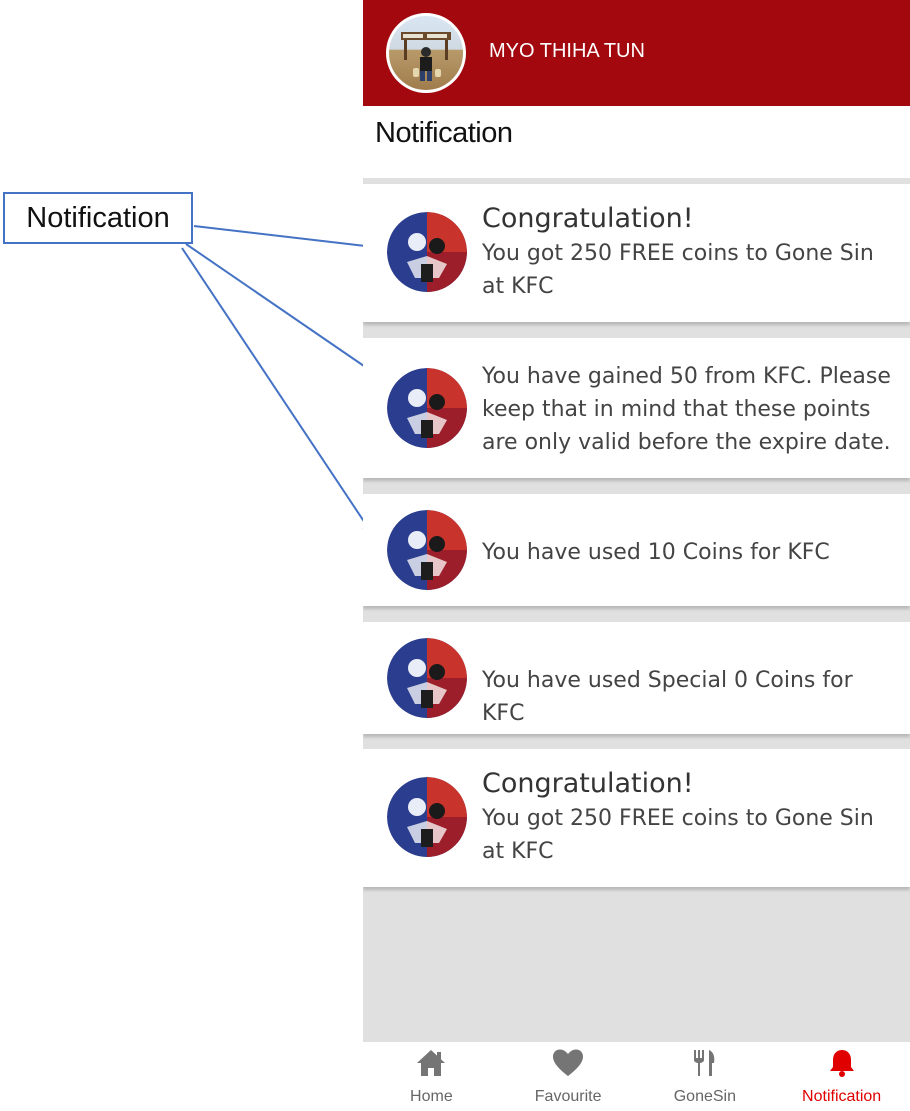  What do you see at coordinates (705, 1065) in the screenshot?
I see `fork-knife-icon` at bounding box center [705, 1065].